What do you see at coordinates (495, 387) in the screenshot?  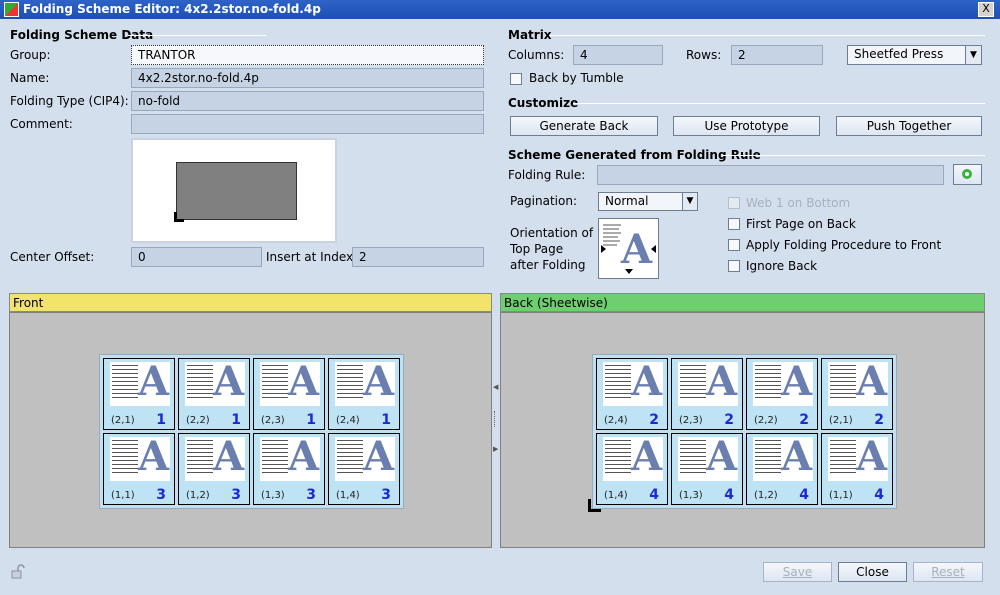 I see `splitter-arrow-left-icon: ◀` at bounding box center [495, 387].